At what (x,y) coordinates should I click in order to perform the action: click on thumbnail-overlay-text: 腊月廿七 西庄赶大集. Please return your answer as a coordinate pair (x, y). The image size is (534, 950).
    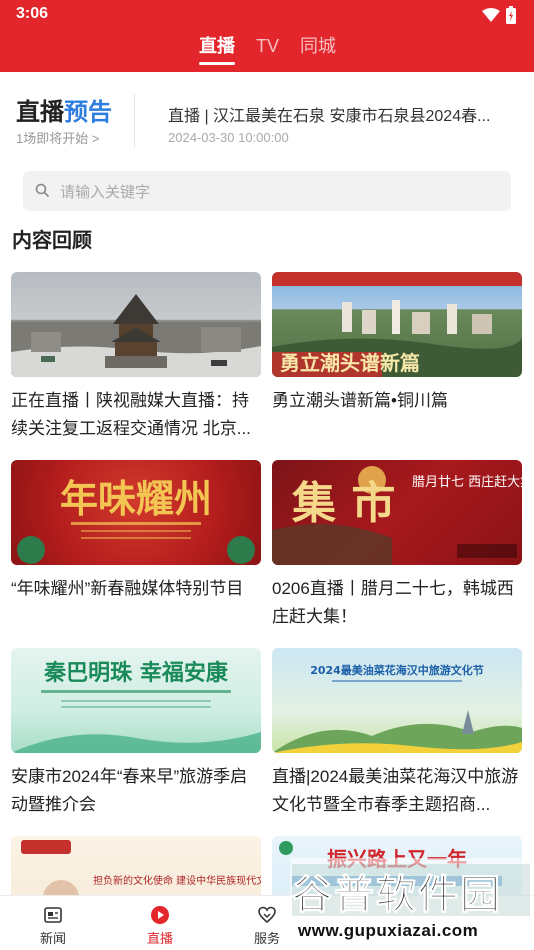
    Looking at the image, I should click on (467, 482).